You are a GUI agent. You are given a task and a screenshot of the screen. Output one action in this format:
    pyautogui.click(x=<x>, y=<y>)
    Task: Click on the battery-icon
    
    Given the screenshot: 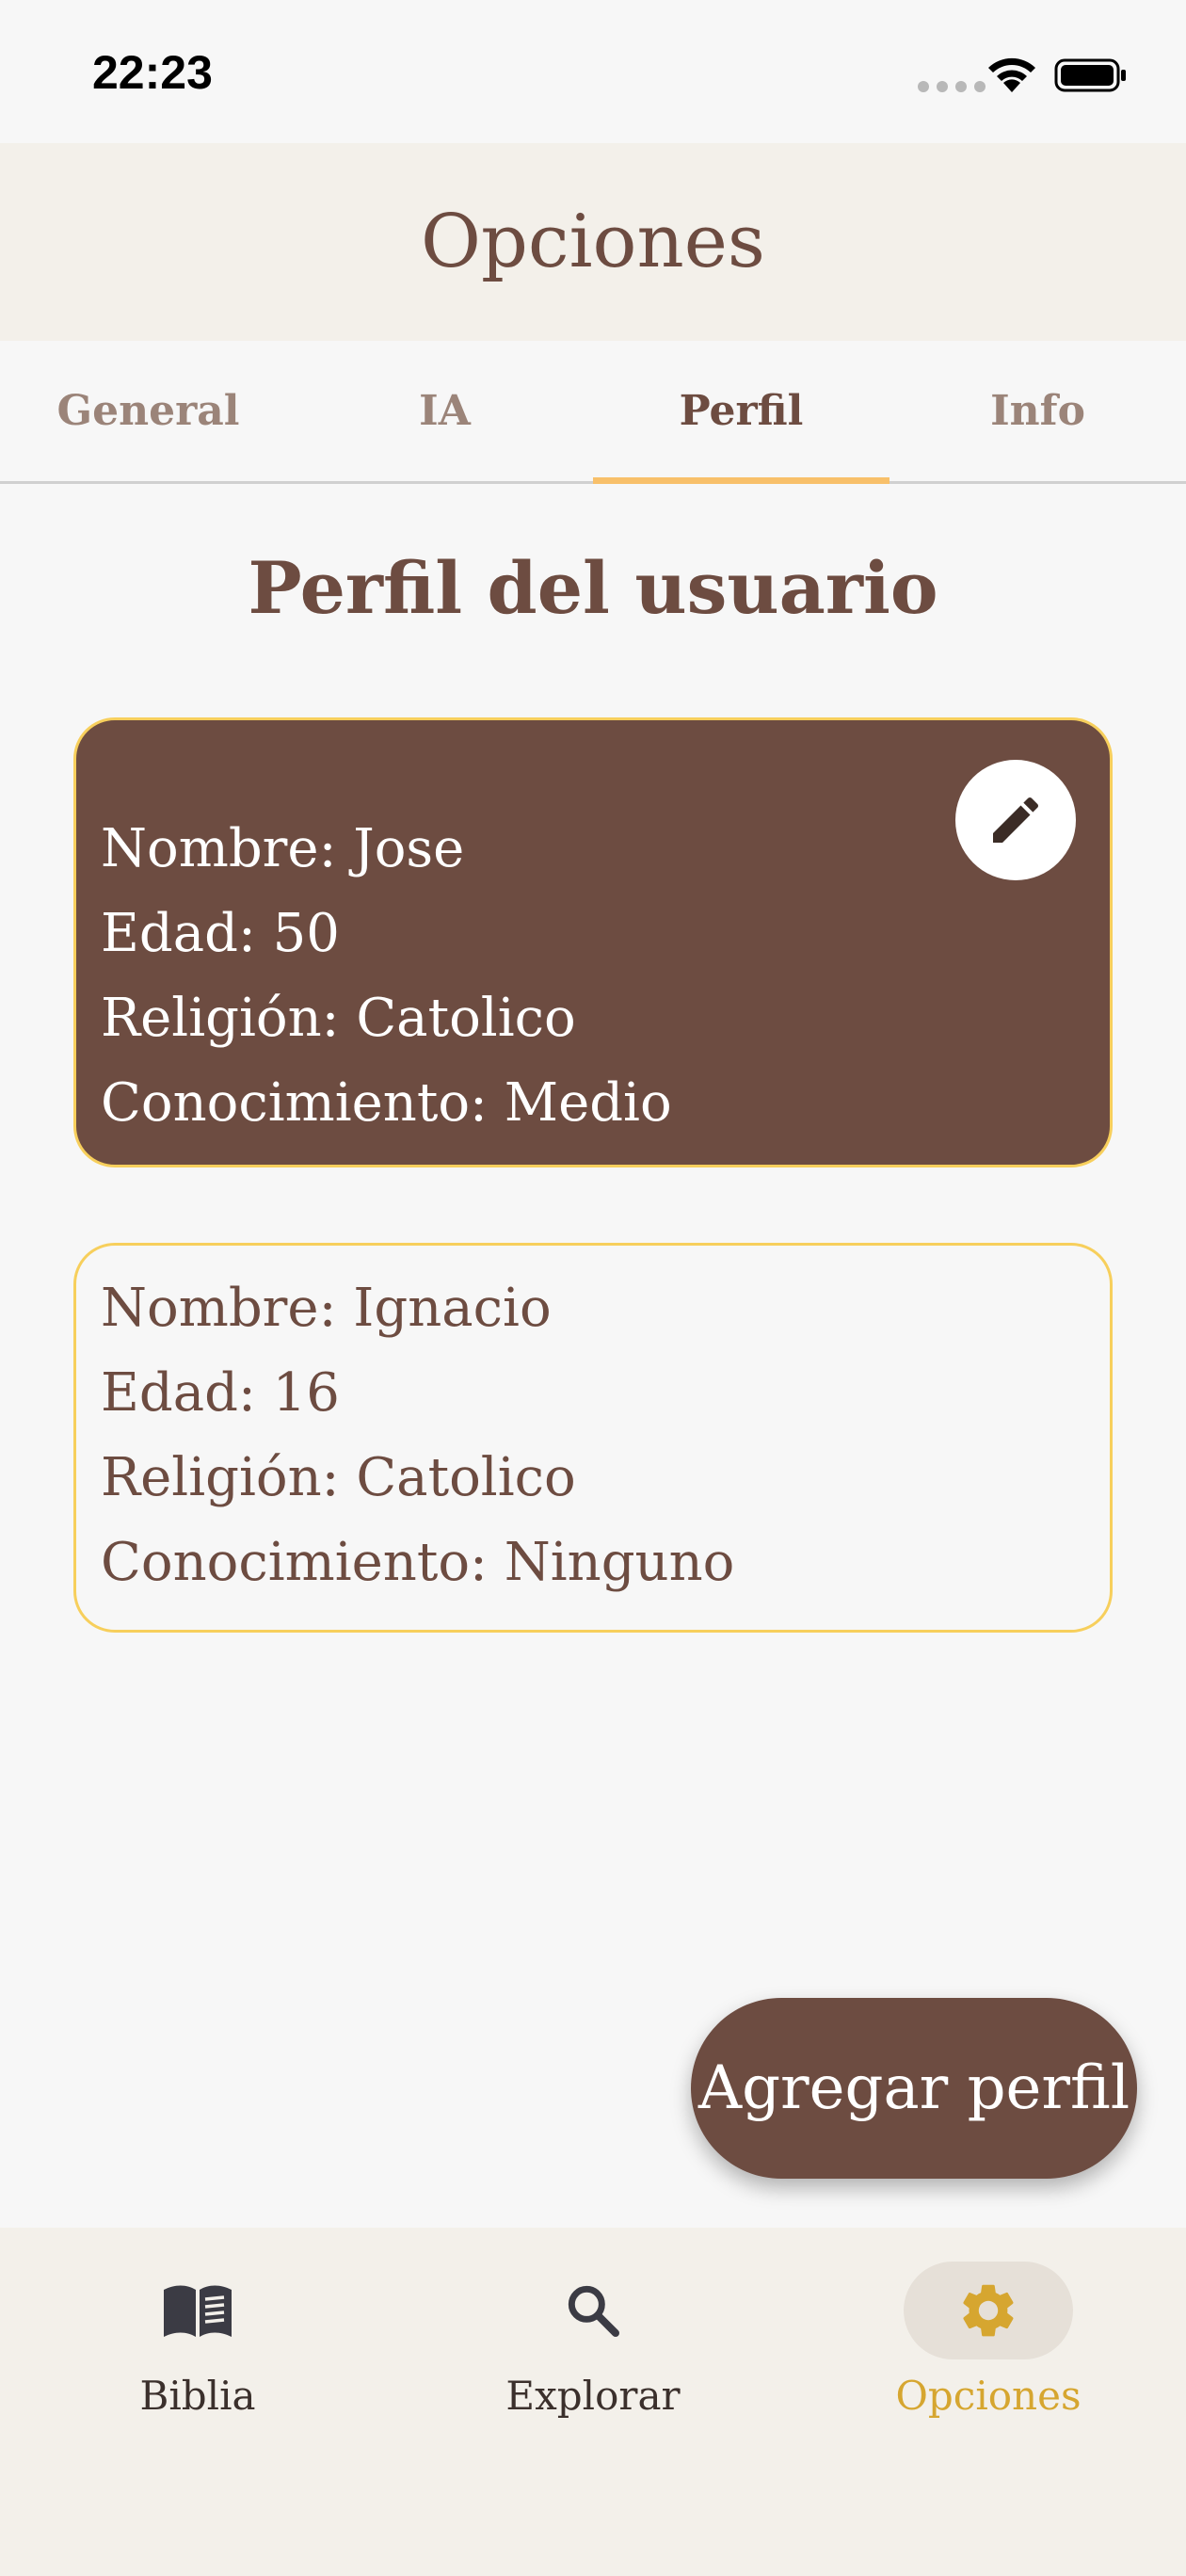 What is the action you would take?
    pyautogui.click(x=1090, y=75)
    